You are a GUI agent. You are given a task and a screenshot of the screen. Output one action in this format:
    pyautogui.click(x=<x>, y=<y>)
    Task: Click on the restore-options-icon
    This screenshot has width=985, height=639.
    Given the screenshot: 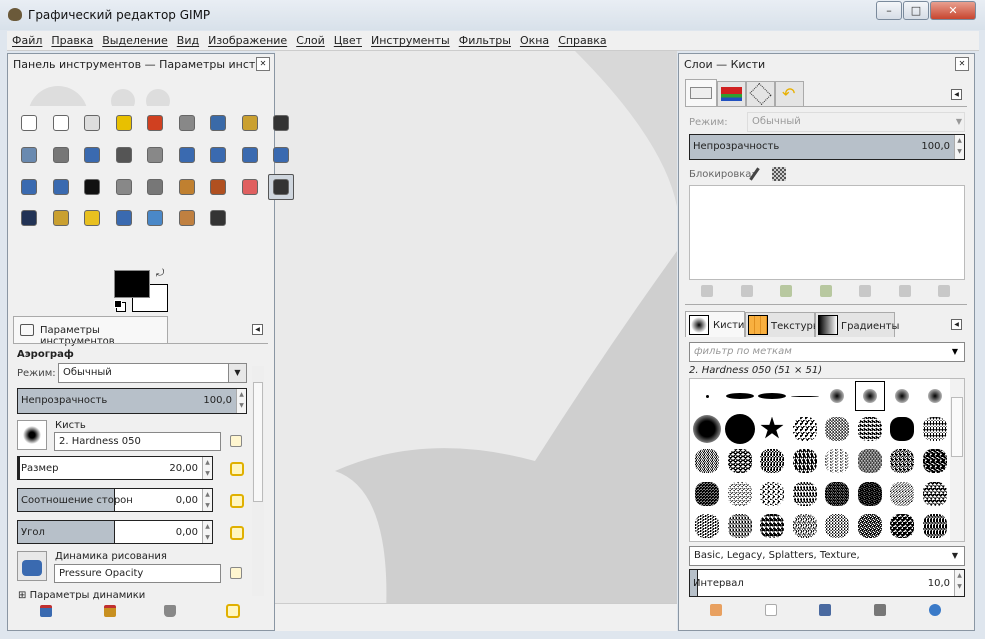 What is the action you would take?
    pyautogui.click(x=110, y=611)
    